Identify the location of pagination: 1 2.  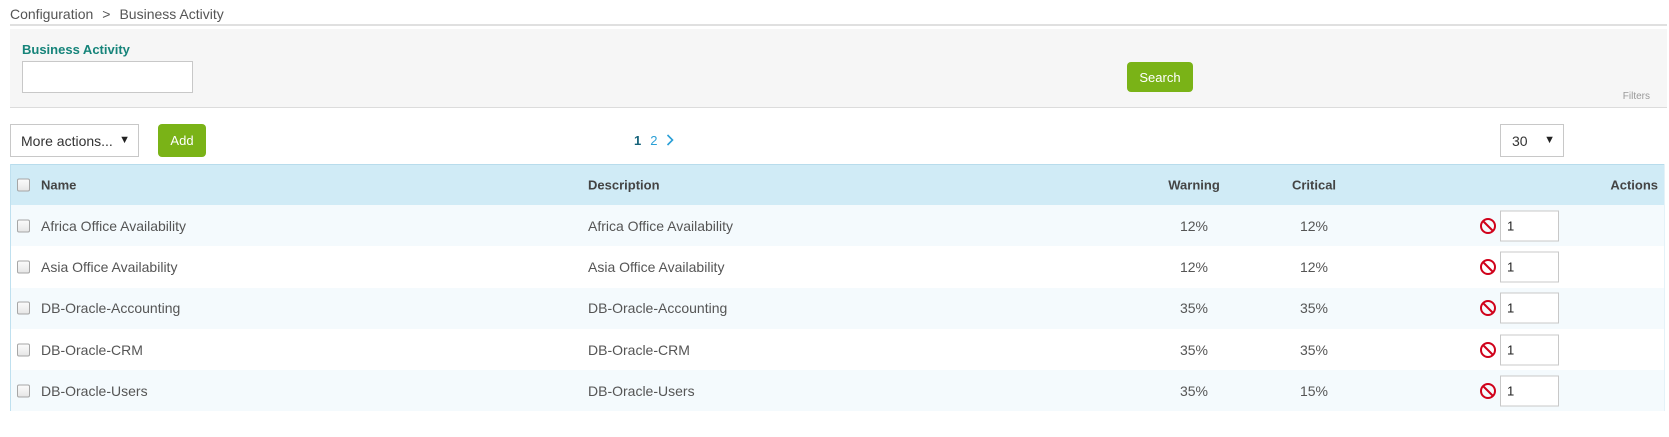
(656, 140).